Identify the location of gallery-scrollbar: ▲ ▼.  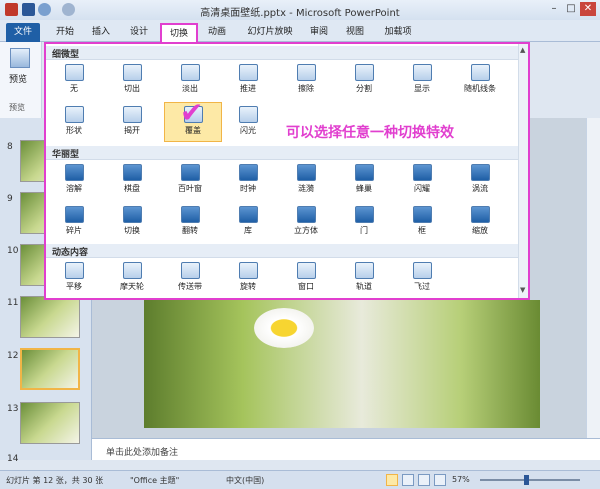
(523, 171).